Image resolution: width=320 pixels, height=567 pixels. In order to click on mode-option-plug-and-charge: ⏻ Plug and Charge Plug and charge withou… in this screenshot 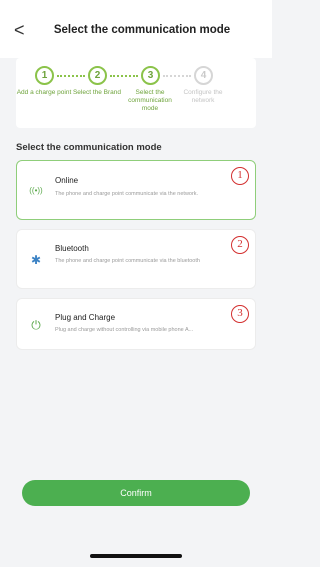, I will do `click(136, 324)`.